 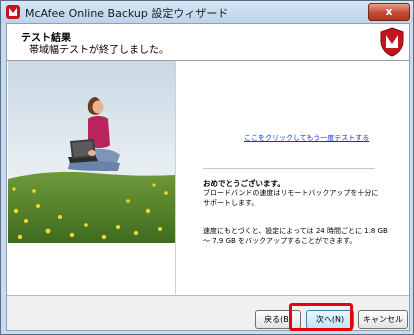 I want to click on mcafee-app-icon, so click(x=13, y=12).